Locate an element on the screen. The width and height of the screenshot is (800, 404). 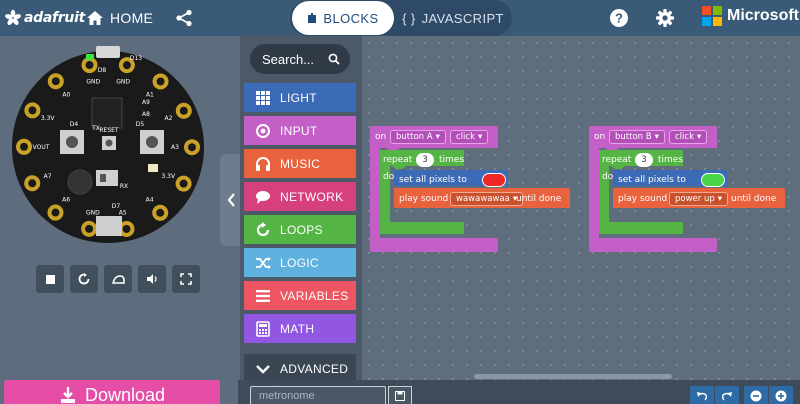
slowmo-button is located at coordinates (118, 279).